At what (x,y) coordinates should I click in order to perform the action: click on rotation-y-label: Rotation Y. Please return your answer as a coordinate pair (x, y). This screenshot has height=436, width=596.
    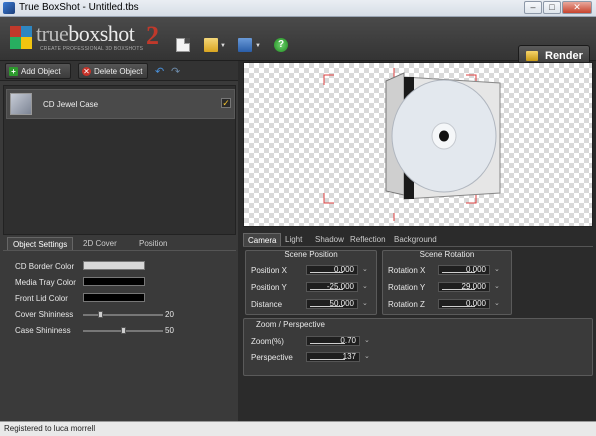
    Looking at the image, I should click on (407, 287).